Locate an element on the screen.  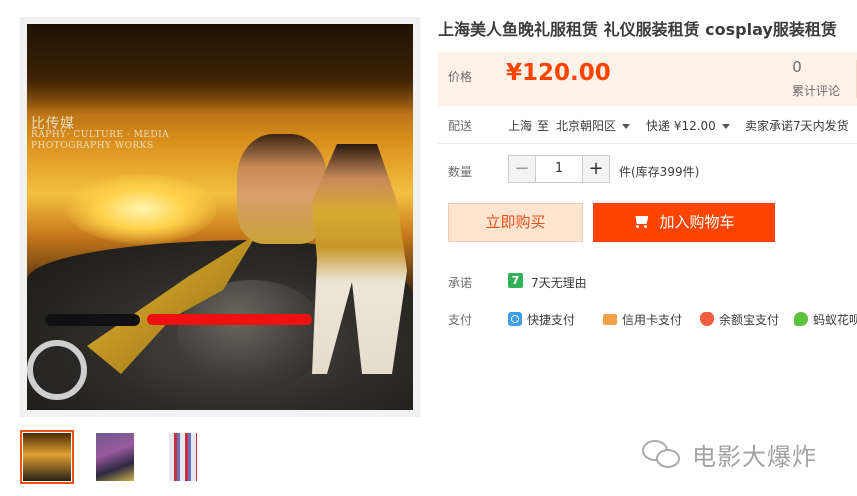
quantity-stepper: − 1 + is located at coordinates (559, 169).